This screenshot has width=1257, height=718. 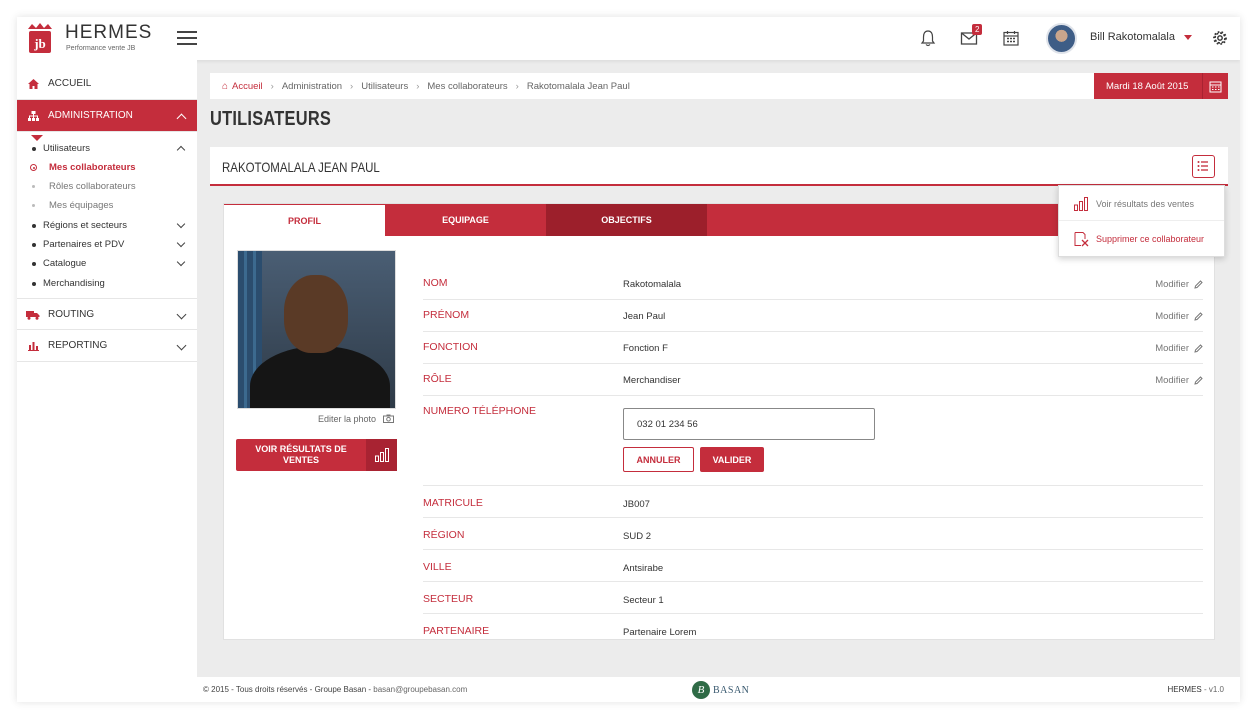 I want to click on info-value: Partenaire Lorem, so click(x=660, y=632).